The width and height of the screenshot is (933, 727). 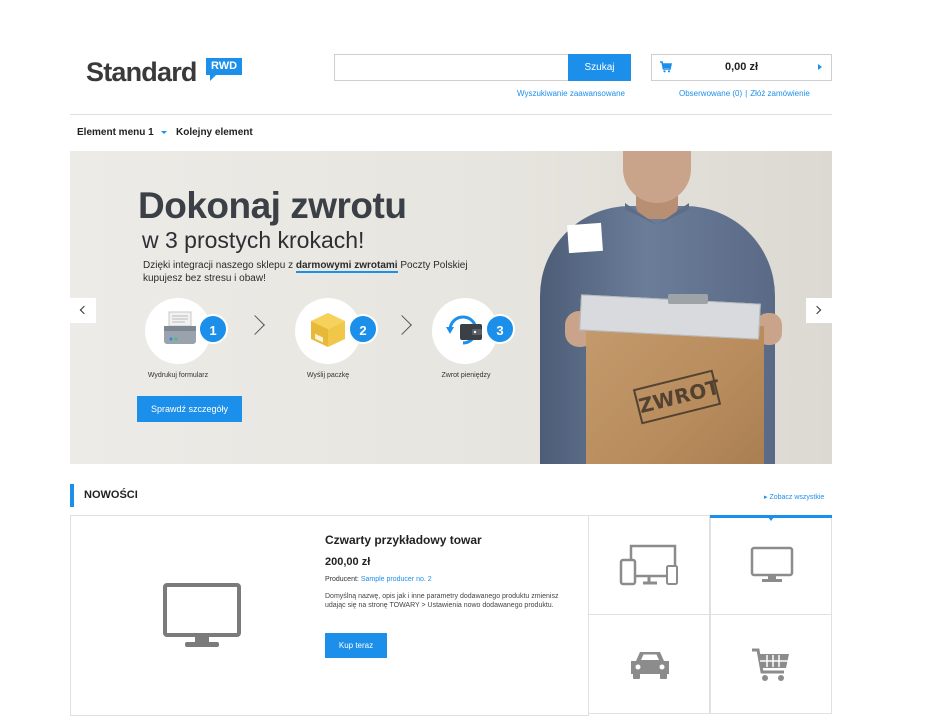 What do you see at coordinates (403, 540) in the screenshot?
I see `product-name: Czwarty przykładowy towar` at bounding box center [403, 540].